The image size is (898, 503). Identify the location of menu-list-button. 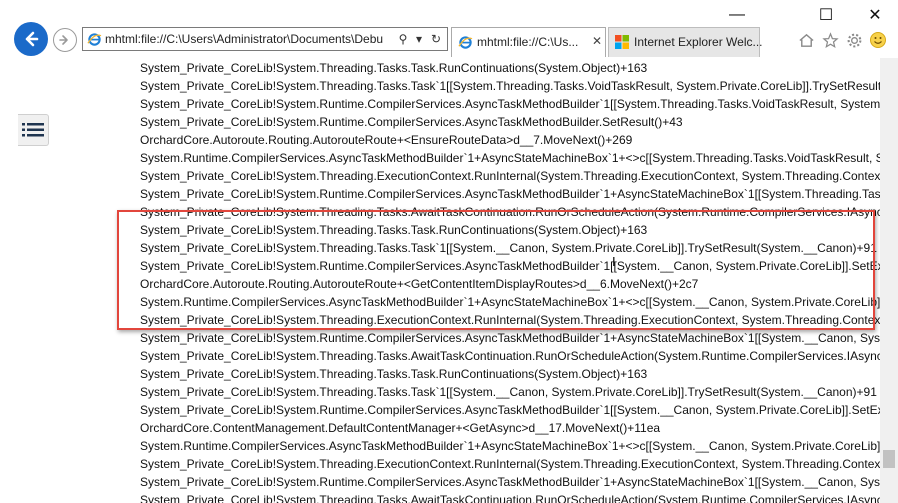
(33, 130).